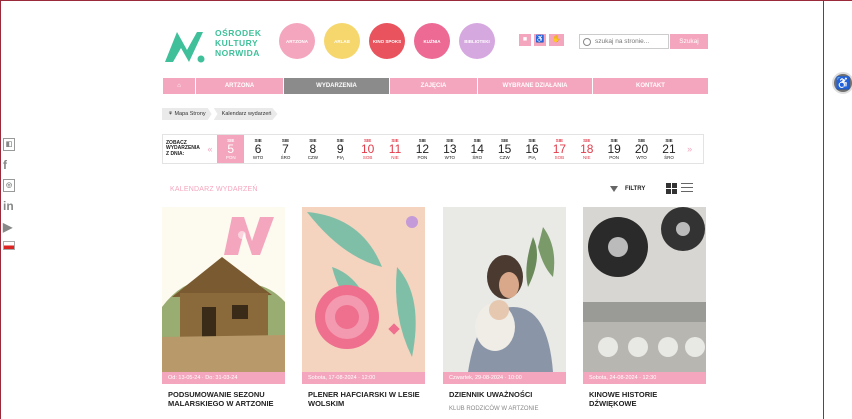 This screenshot has height=419, width=852. What do you see at coordinates (240, 86) in the screenshot?
I see `nav-artzona: ARTZONA` at bounding box center [240, 86].